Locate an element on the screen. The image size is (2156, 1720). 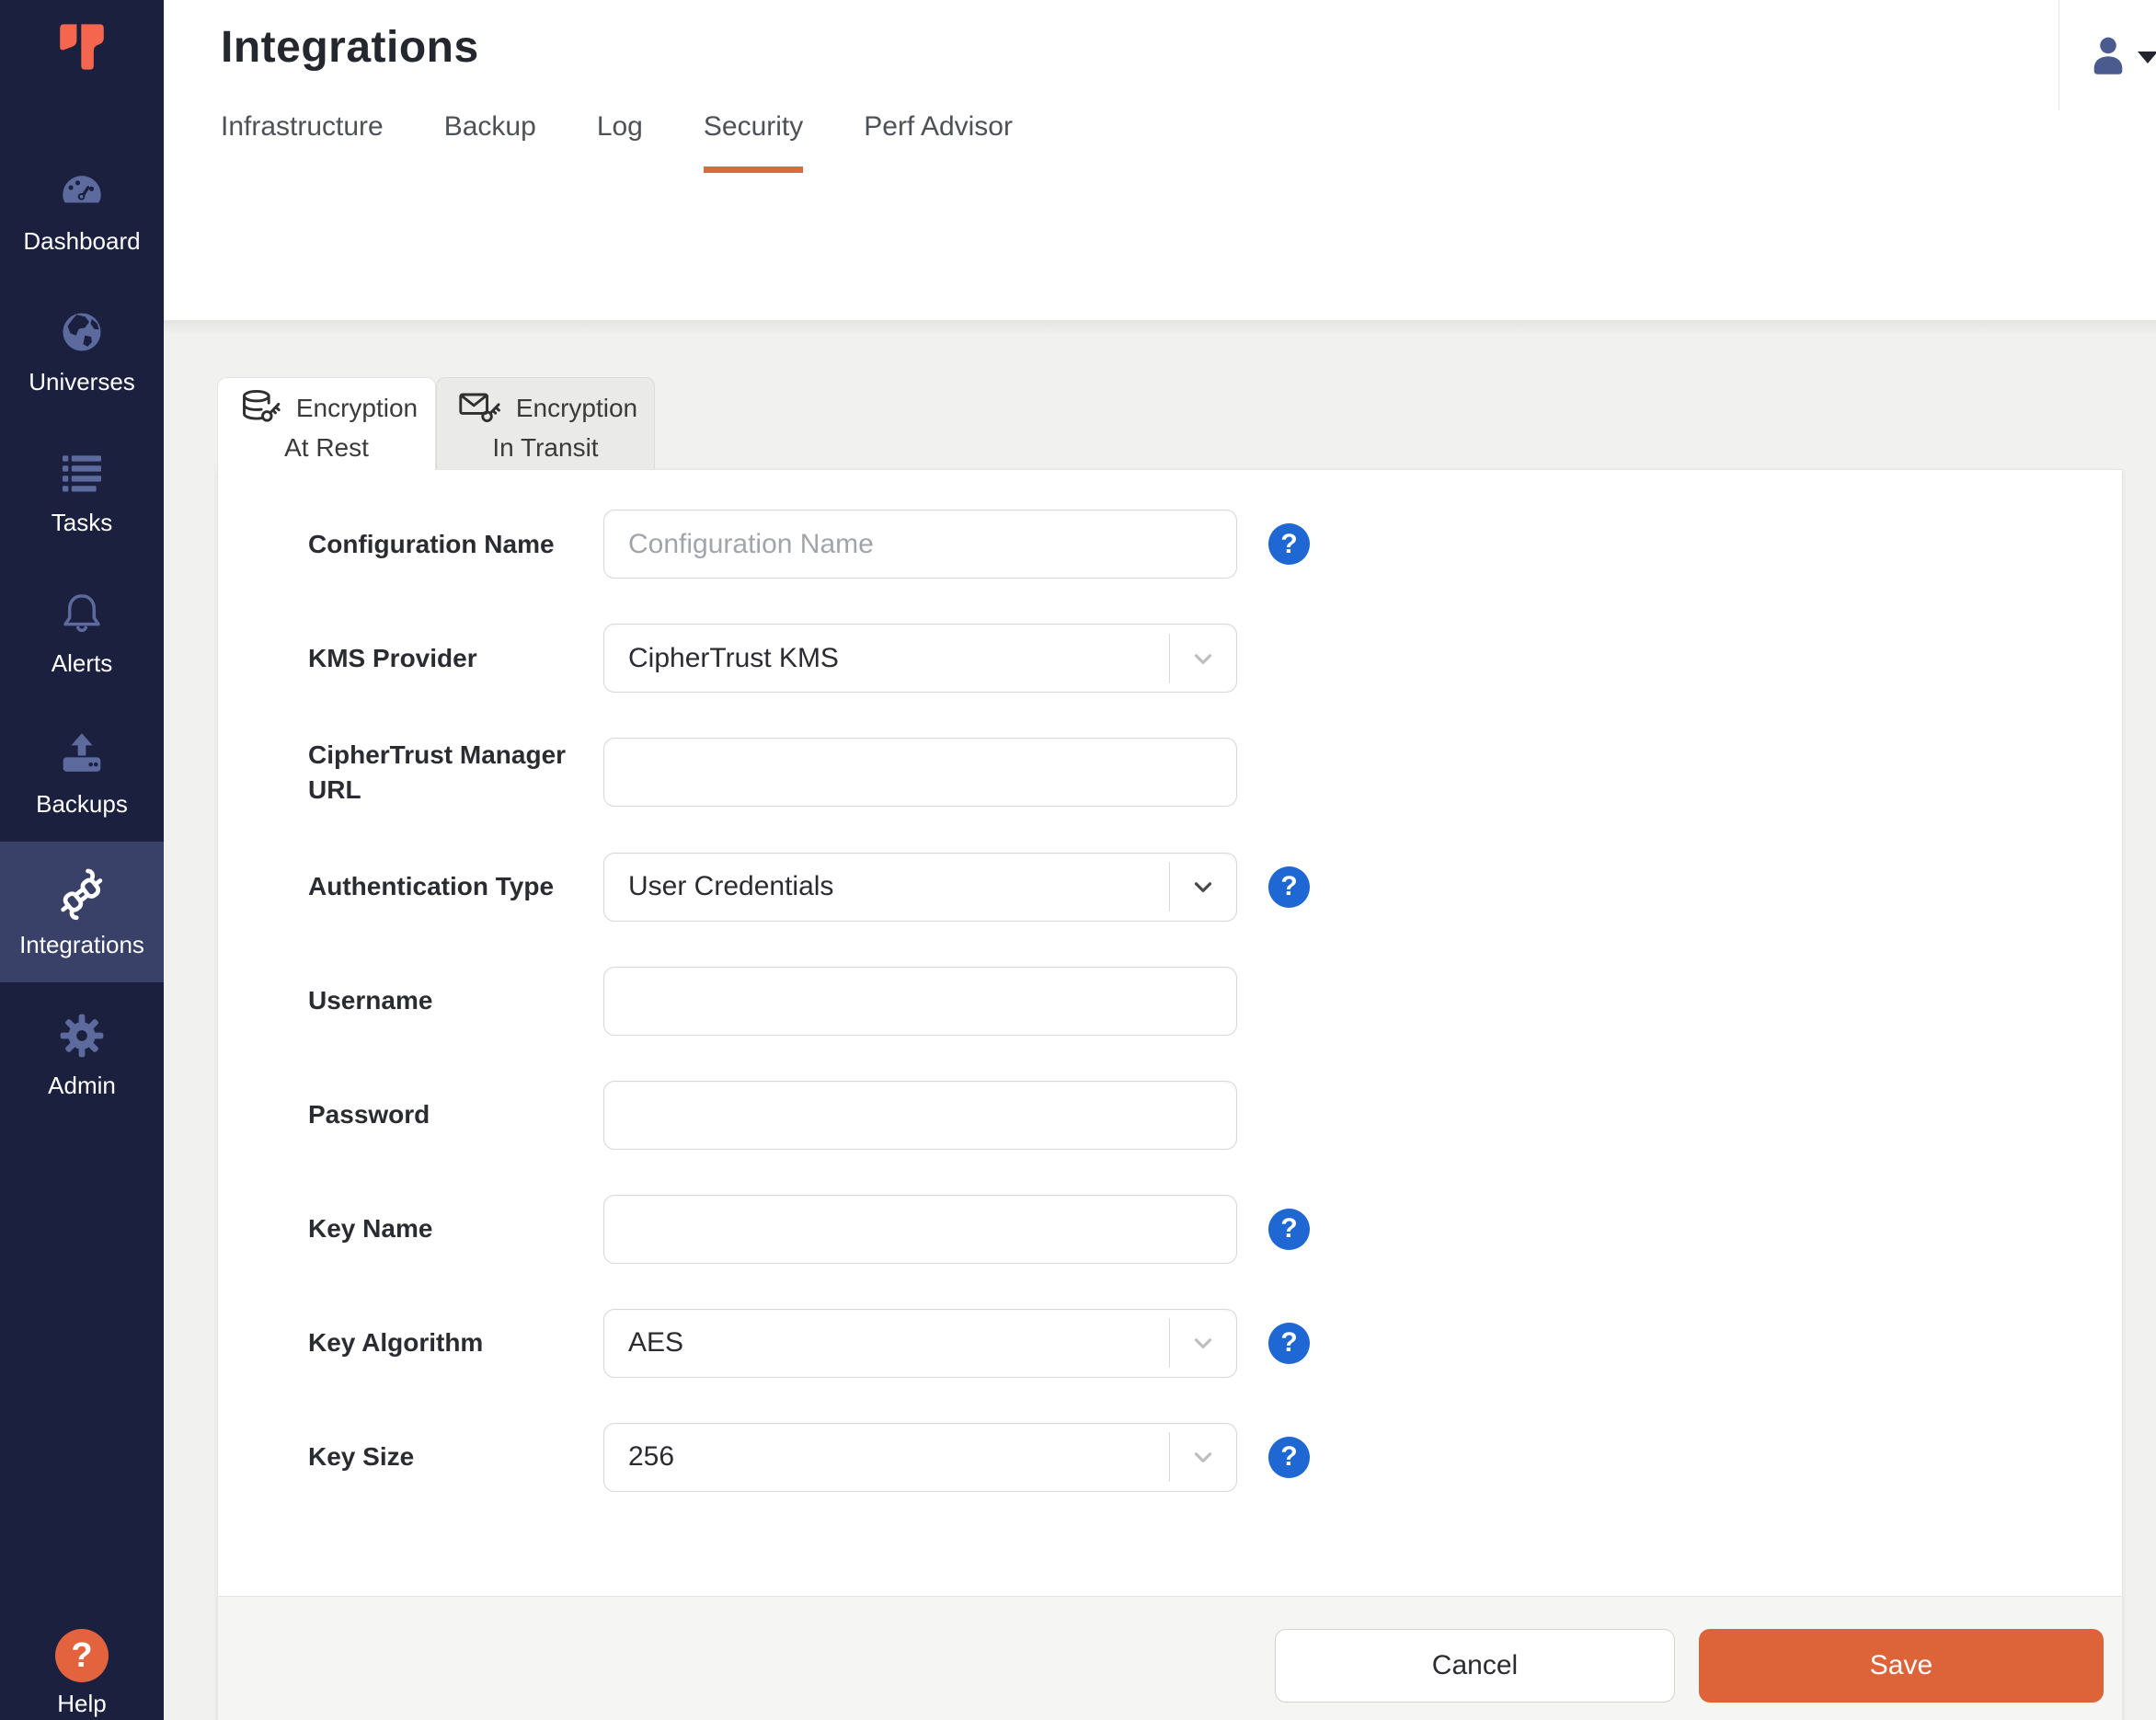
caret-down-icon is located at coordinates (2147, 57).